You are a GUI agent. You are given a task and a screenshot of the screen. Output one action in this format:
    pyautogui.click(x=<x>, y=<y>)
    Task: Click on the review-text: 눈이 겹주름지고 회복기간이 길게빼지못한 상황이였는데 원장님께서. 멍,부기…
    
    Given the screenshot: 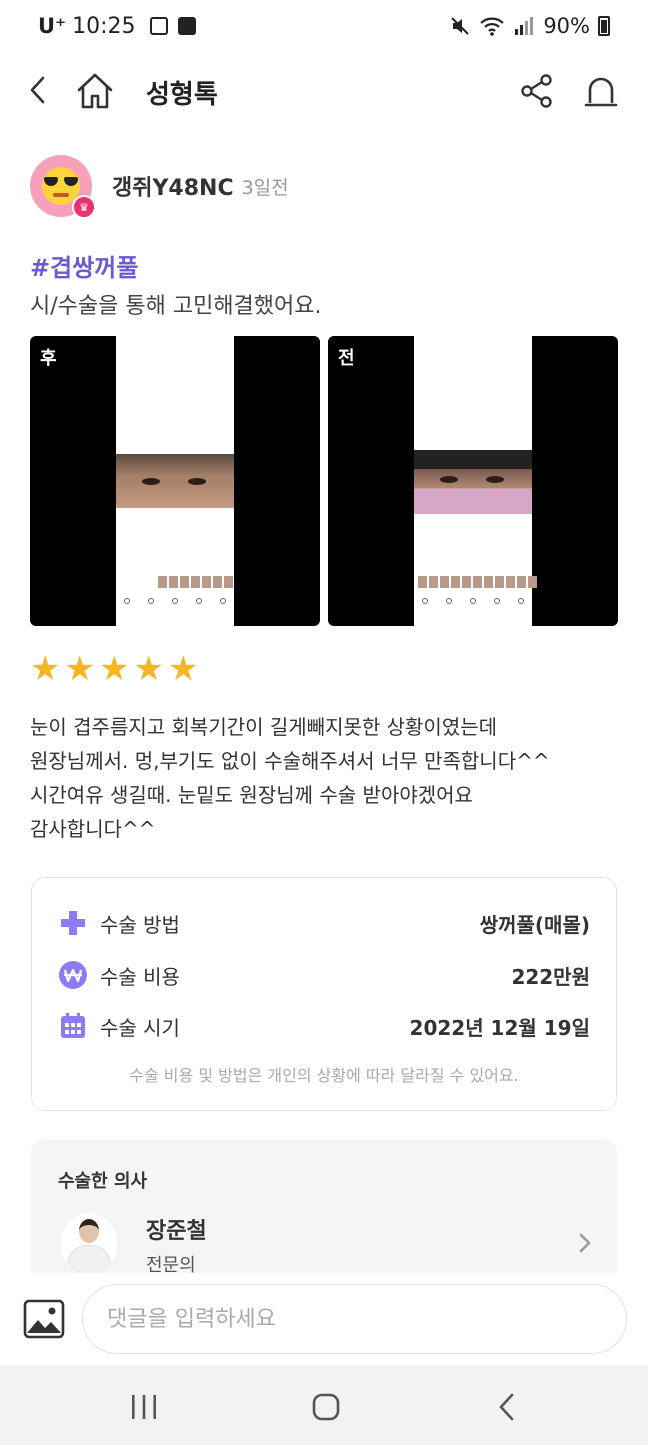 What is the action you would take?
    pyautogui.click(x=325, y=778)
    